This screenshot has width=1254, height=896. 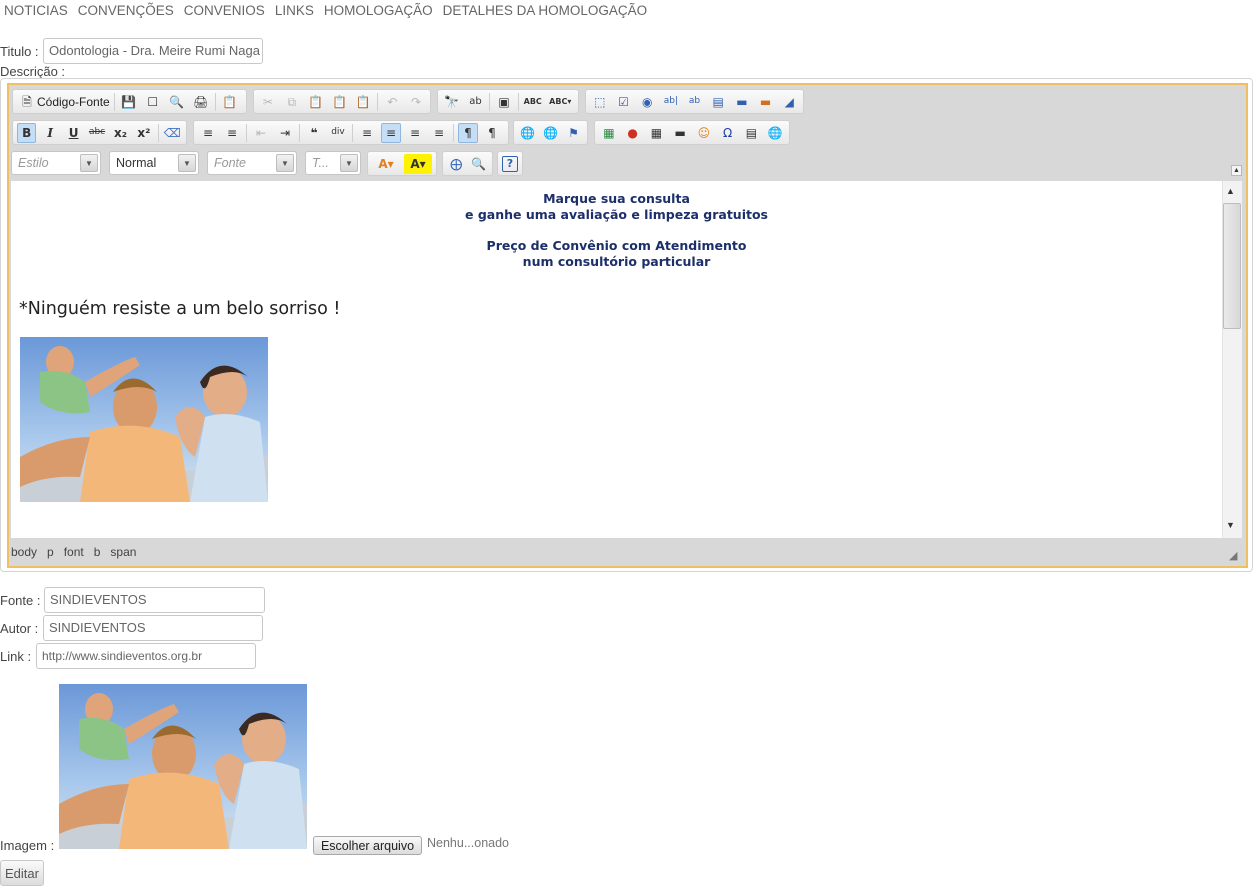 I want to click on path-span: span, so click(x=123, y=554).